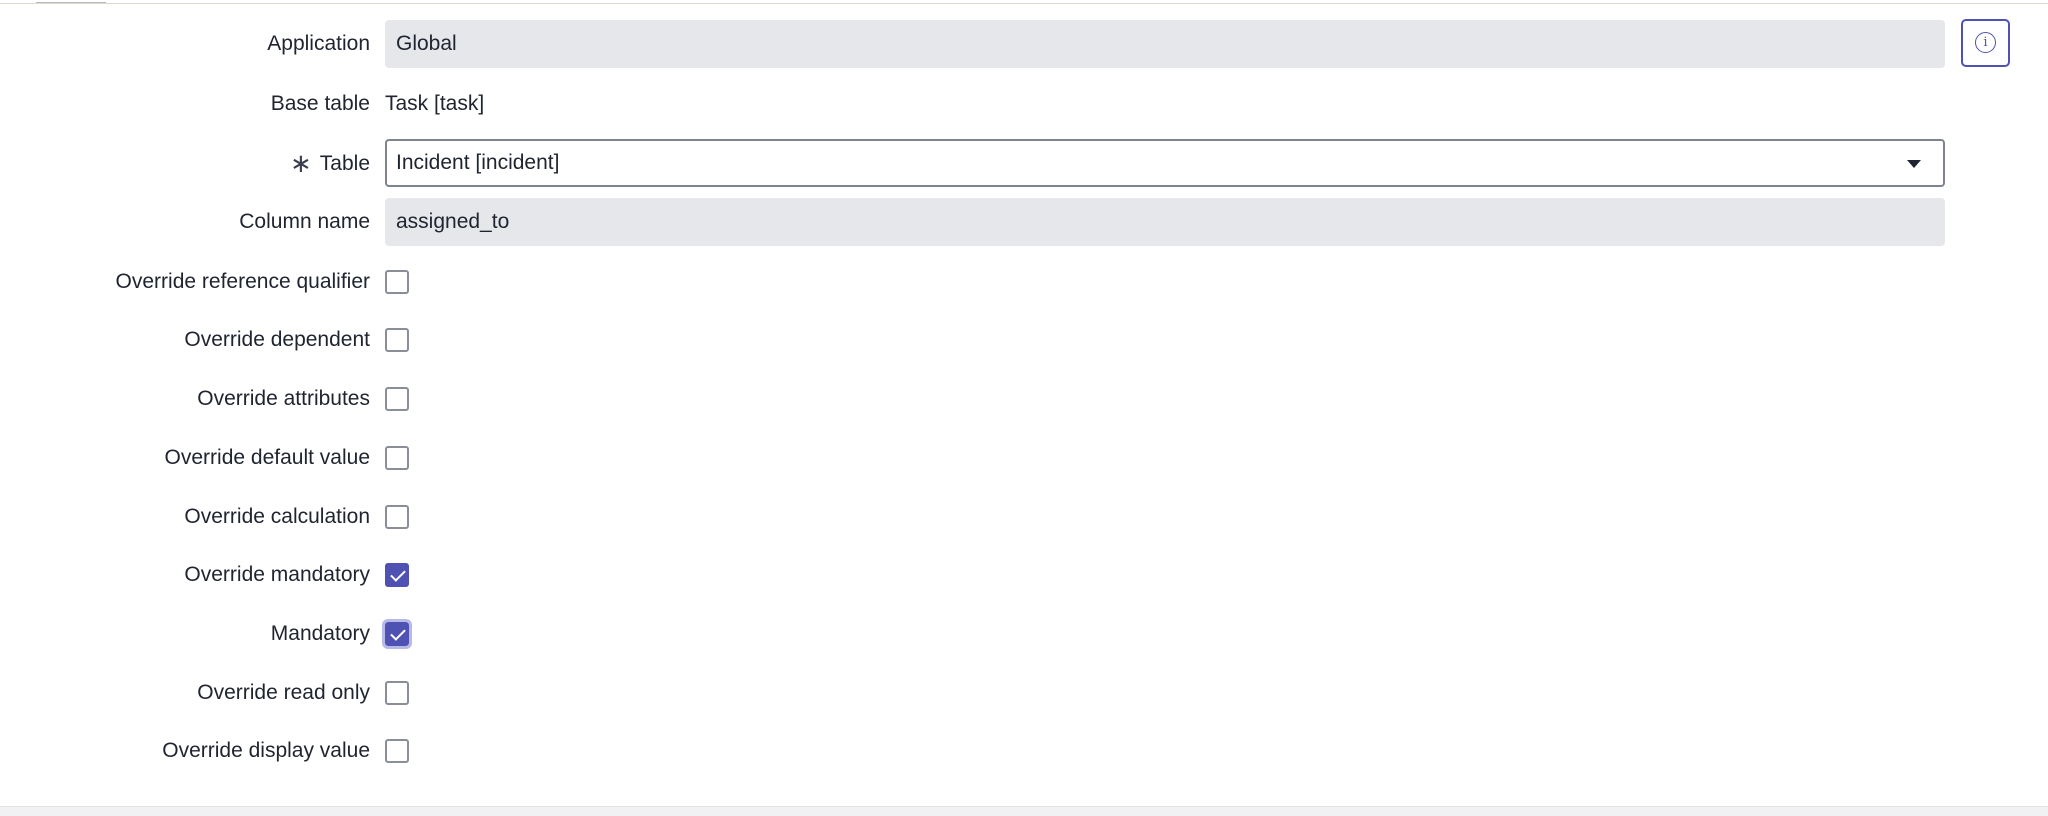 The height and width of the screenshot is (816, 2048). I want to click on top-divider, so click(1024, 2).